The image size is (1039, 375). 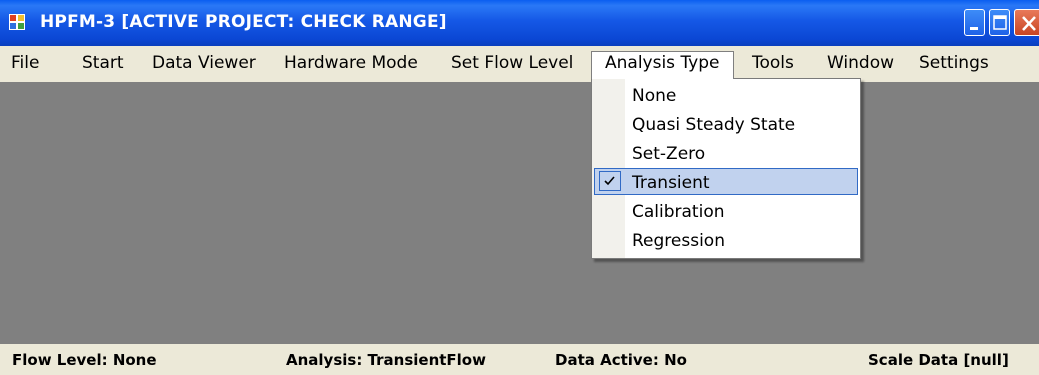 I want to click on menu-settings: Settings, so click(x=954, y=63).